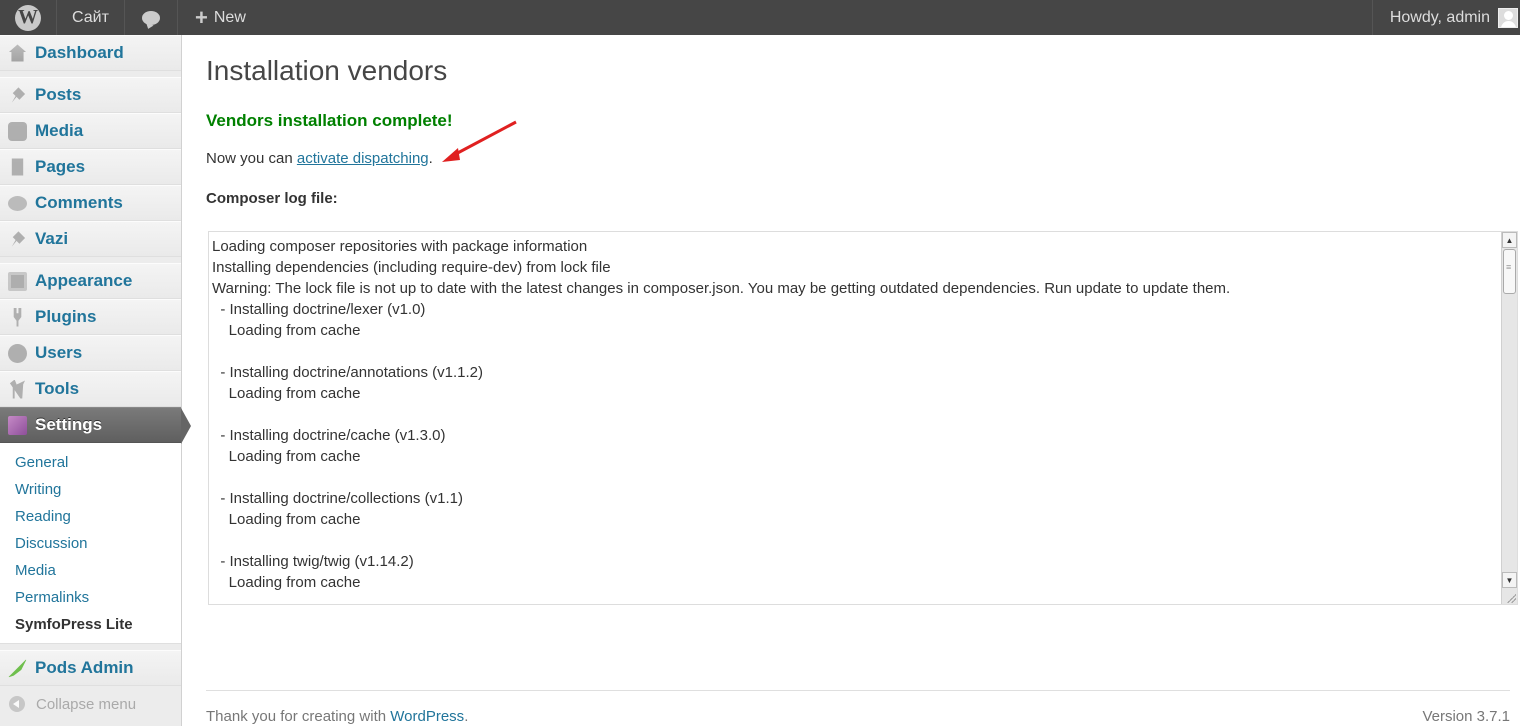 The width and height of the screenshot is (1520, 726). Describe the element at coordinates (90, 624) in the screenshot. I see `submenu-symfopress-lite: SymfoPress Lite` at that location.